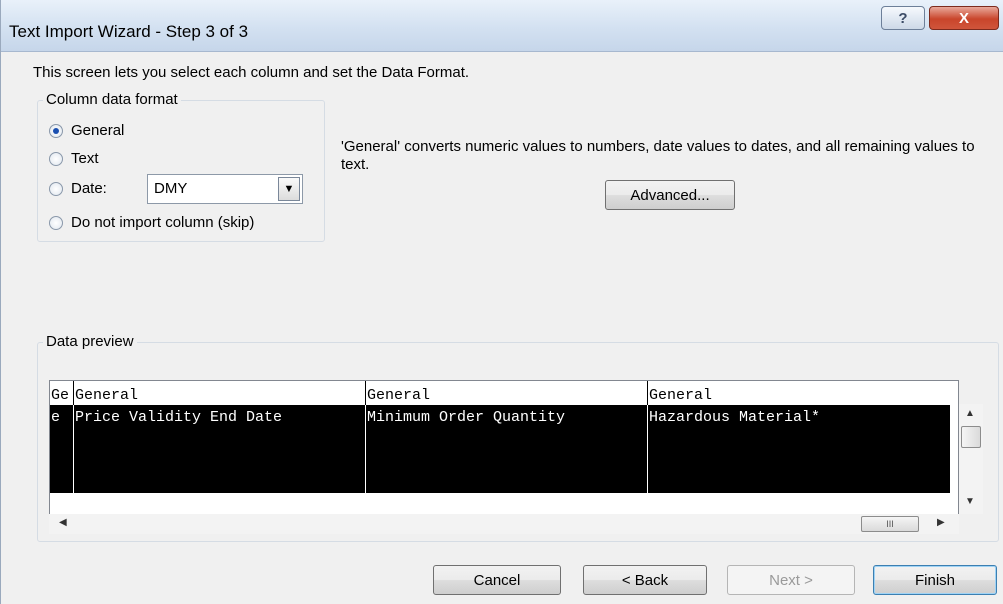 The width and height of the screenshot is (1003, 604). Describe the element at coordinates (220, 449) in the screenshot. I see `table-cell: Price Validity End Date` at that location.